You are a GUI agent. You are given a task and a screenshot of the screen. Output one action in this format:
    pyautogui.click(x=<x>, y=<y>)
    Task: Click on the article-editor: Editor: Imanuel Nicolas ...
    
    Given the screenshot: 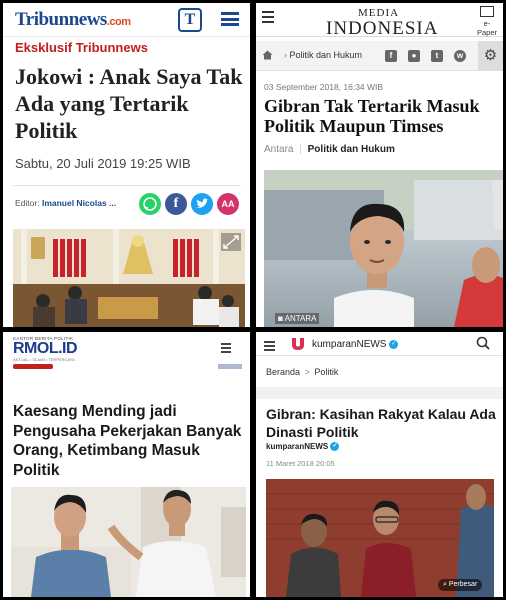 What is the action you would take?
    pyautogui.click(x=65, y=203)
    